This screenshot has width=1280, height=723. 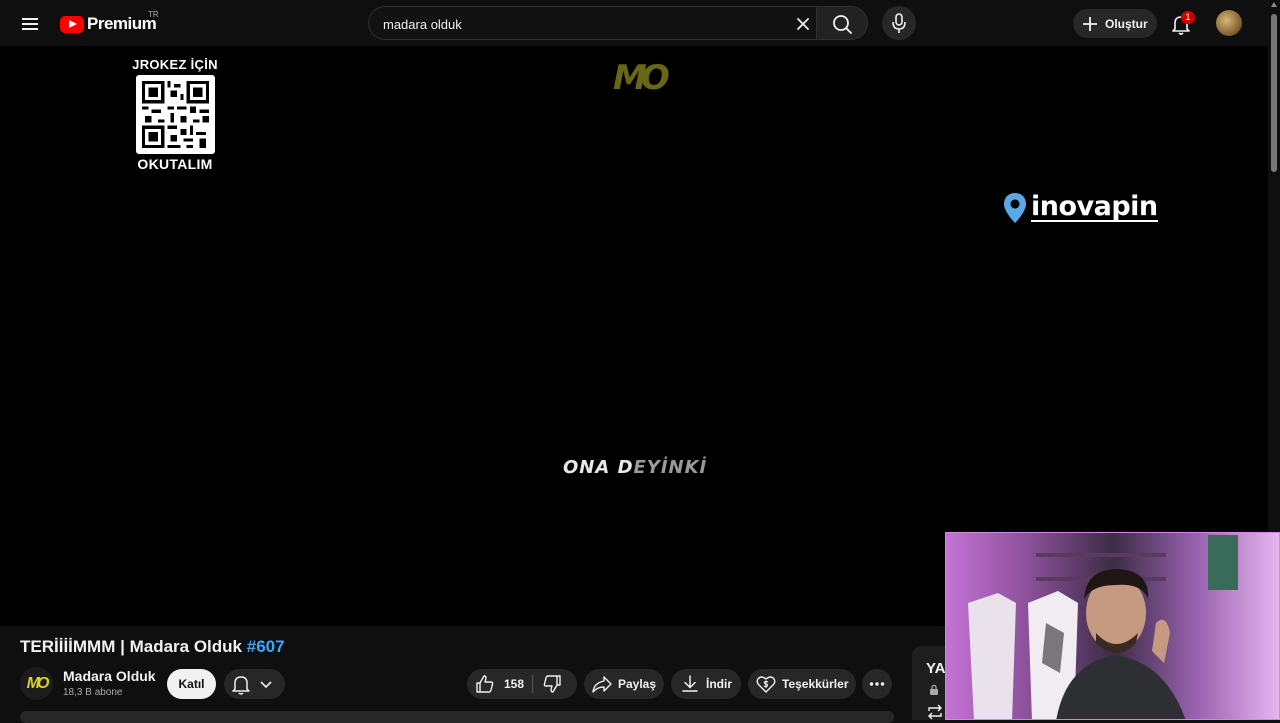 I want to click on sponsor-text: inovapin, so click(x=1094, y=206).